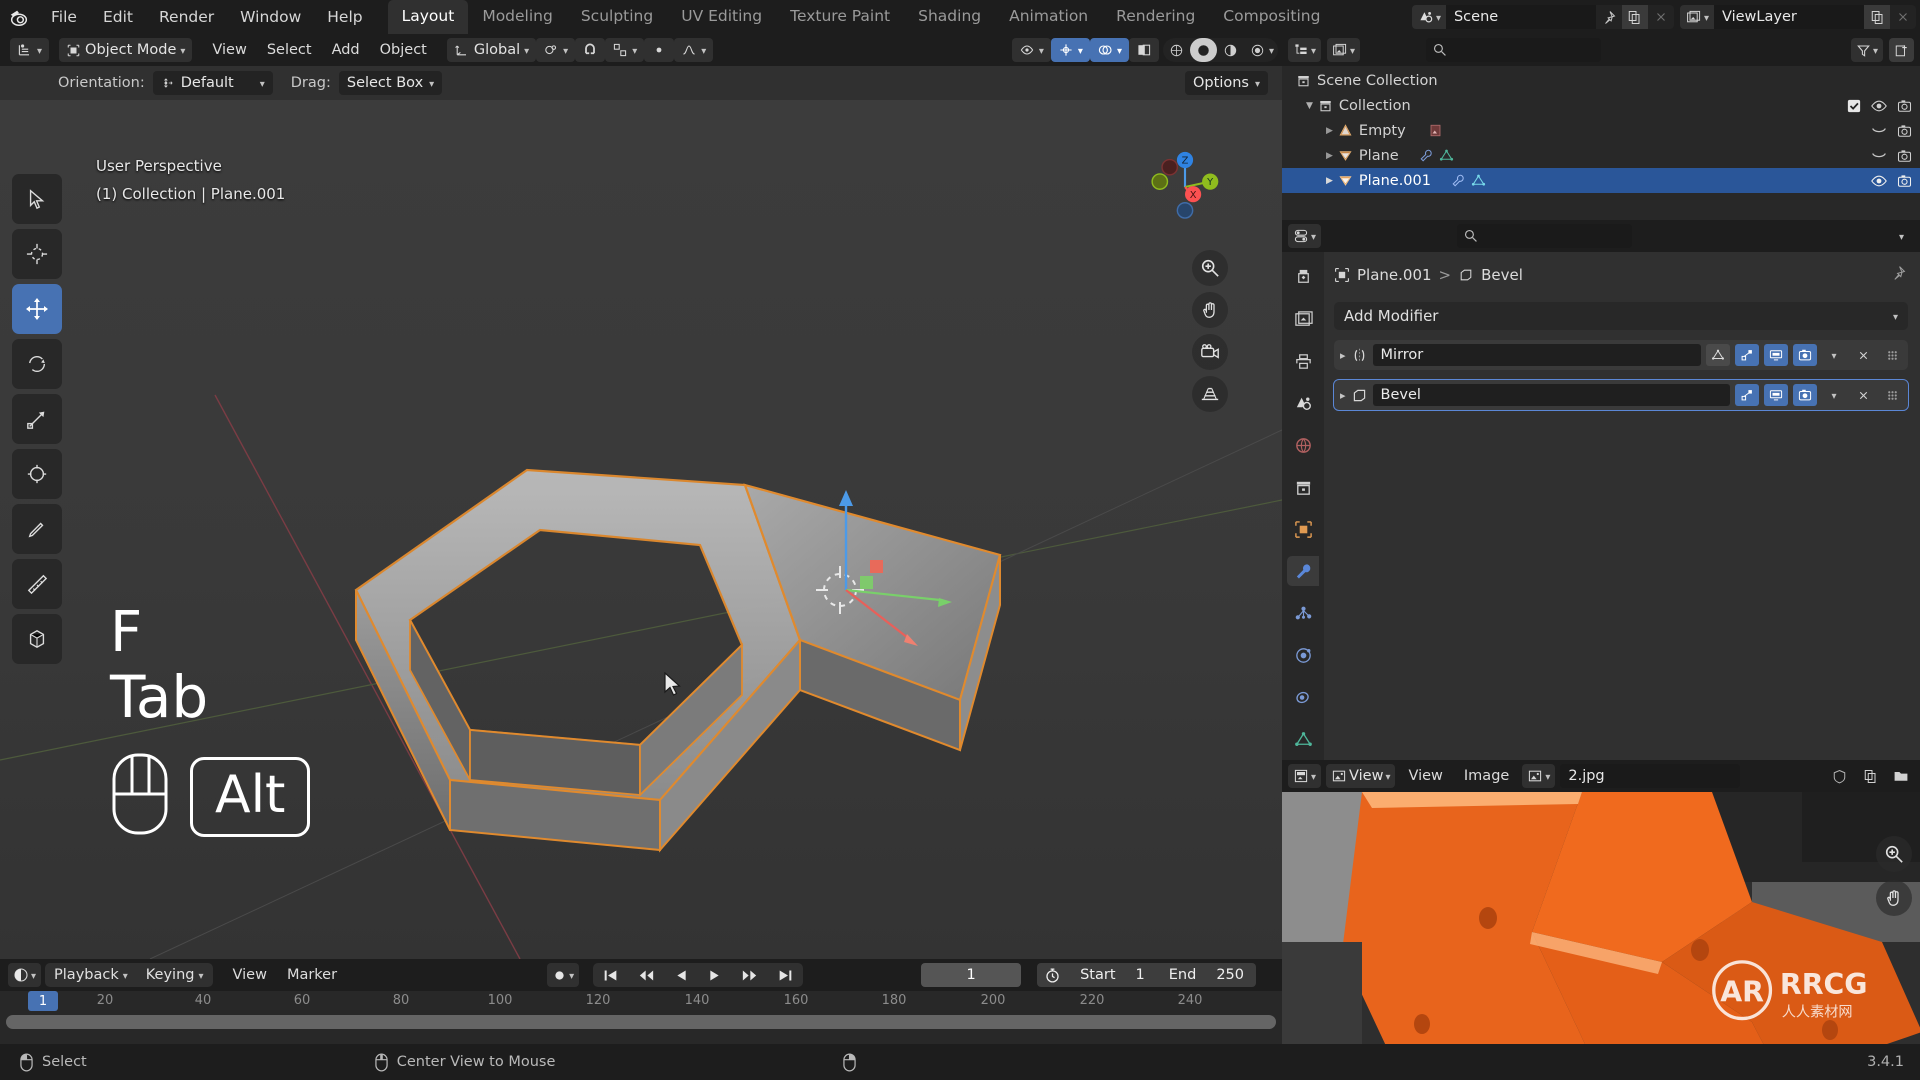 Image resolution: width=1920 pixels, height=1080 pixels. Describe the element at coordinates (1879, 156) in the screenshot. I see `eye-closed-icon` at that location.